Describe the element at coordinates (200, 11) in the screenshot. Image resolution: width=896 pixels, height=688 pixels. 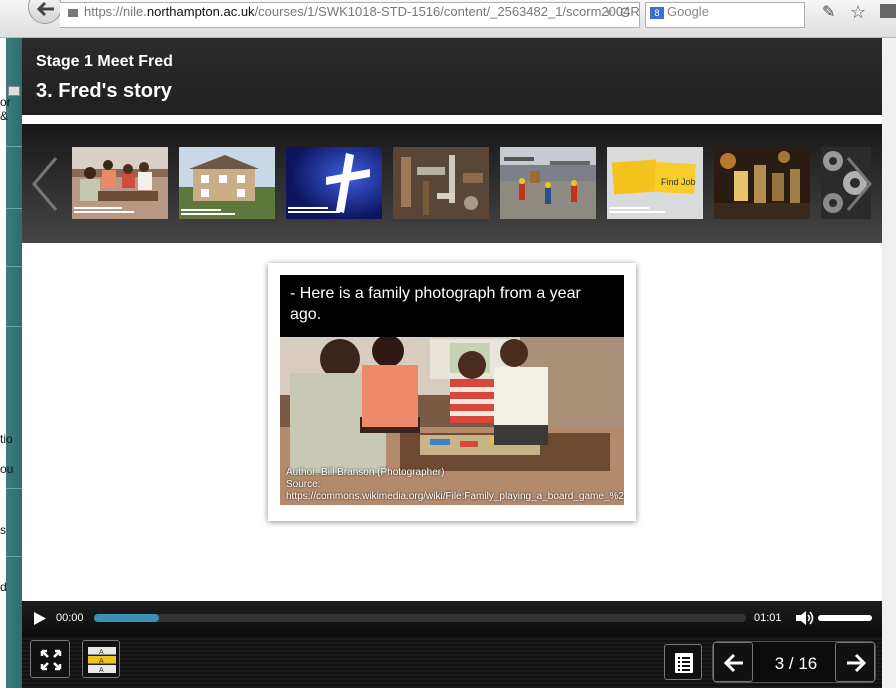
I see `url-domain: northampton.ac.uk` at that location.